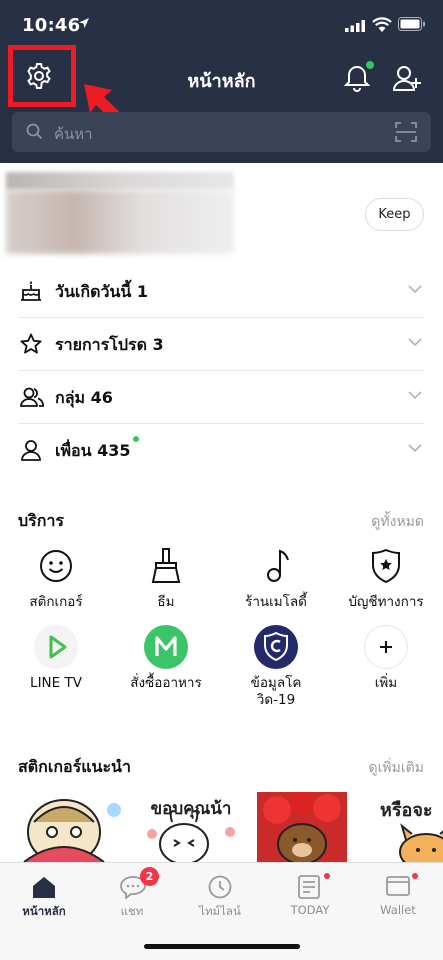 The image size is (443, 960). I want to click on service-covid-info: ข้อมูลโค วิด-19, so click(276, 667).